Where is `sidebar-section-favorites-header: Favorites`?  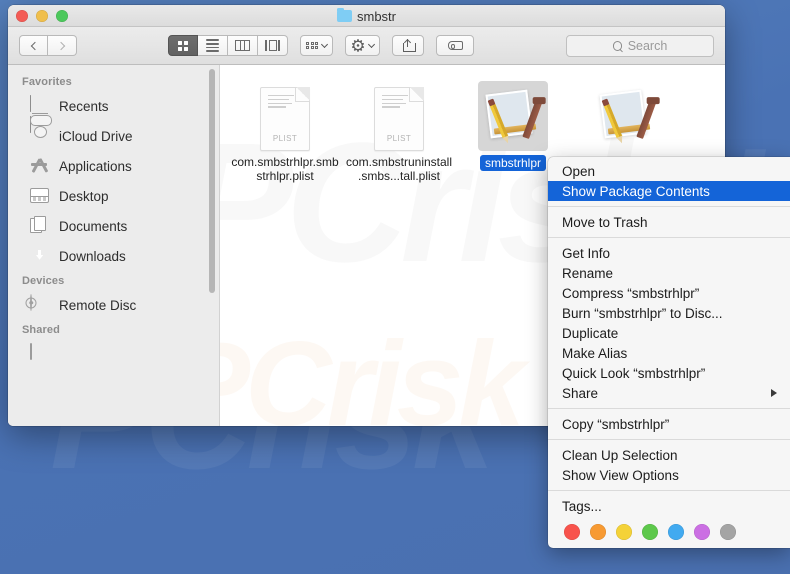
sidebar-section-favorites-header: Favorites is located at coordinates (47, 82).